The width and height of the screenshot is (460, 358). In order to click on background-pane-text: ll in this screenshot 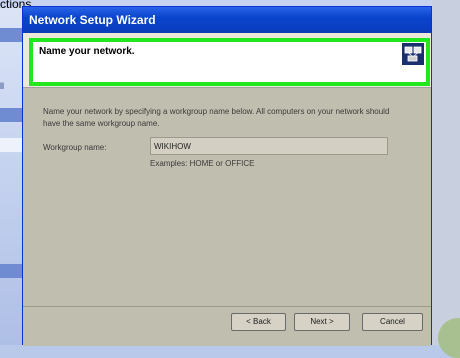, I will do `click(2, 86)`.